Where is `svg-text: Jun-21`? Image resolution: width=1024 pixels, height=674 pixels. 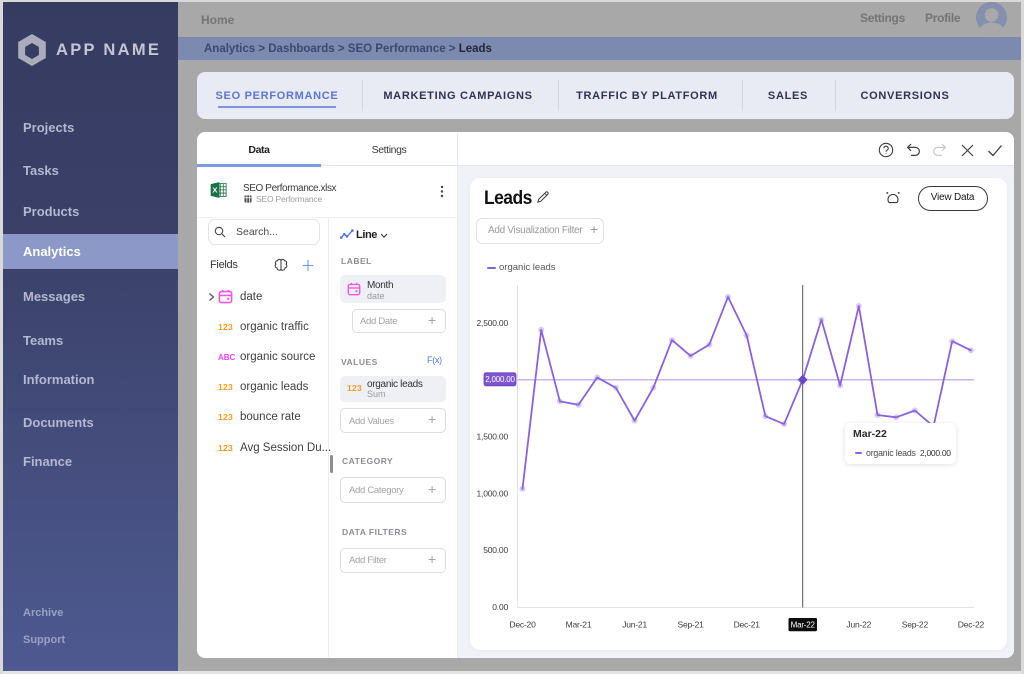
svg-text: Jun-21 is located at coordinates (634, 625).